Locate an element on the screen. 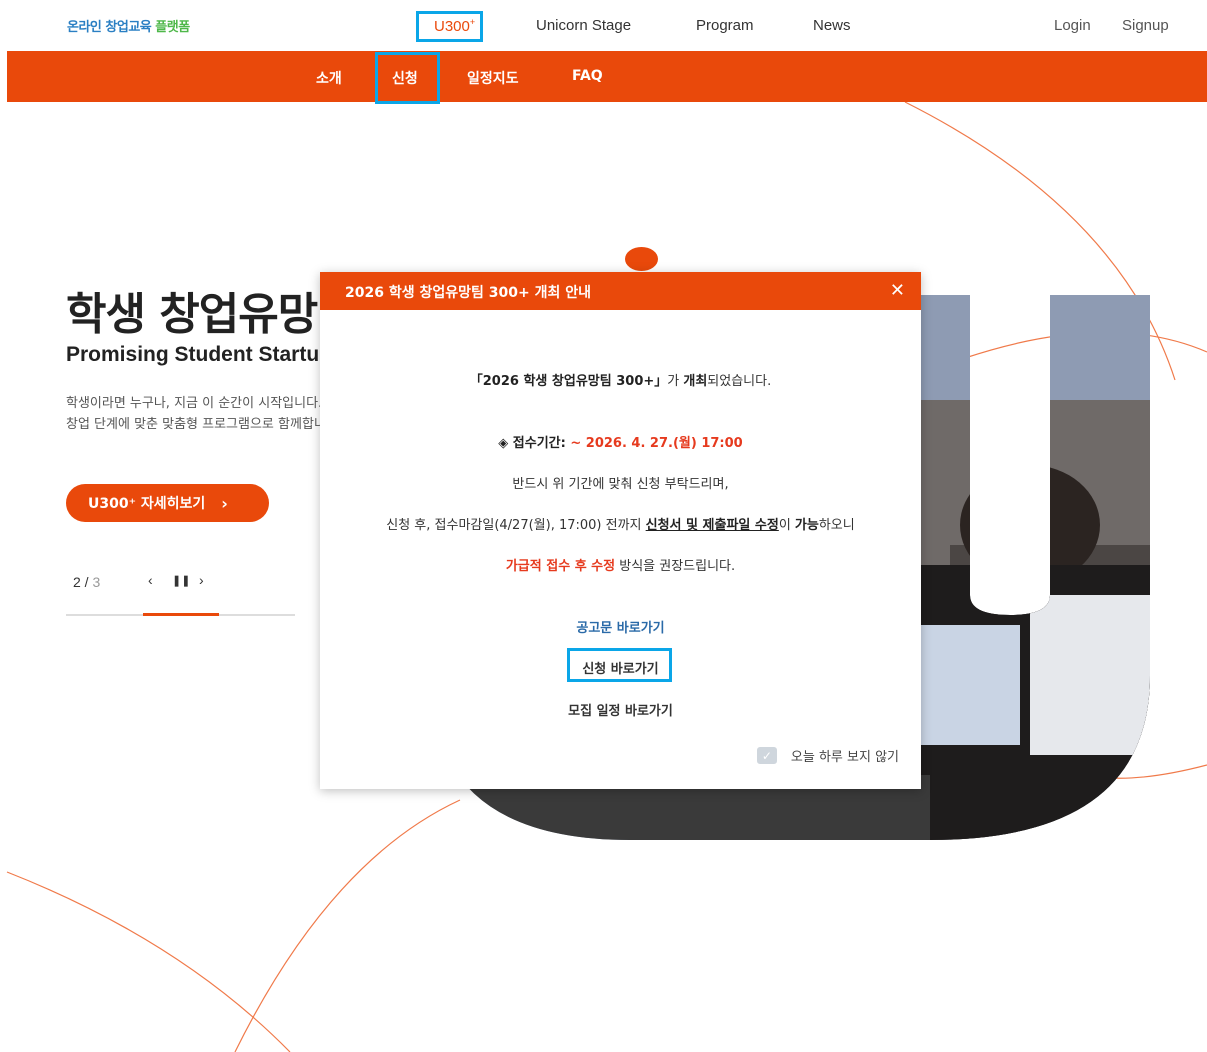 The height and width of the screenshot is (1052, 1207). logo-text-main: 온라인 창업교육 is located at coordinates (109, 27).